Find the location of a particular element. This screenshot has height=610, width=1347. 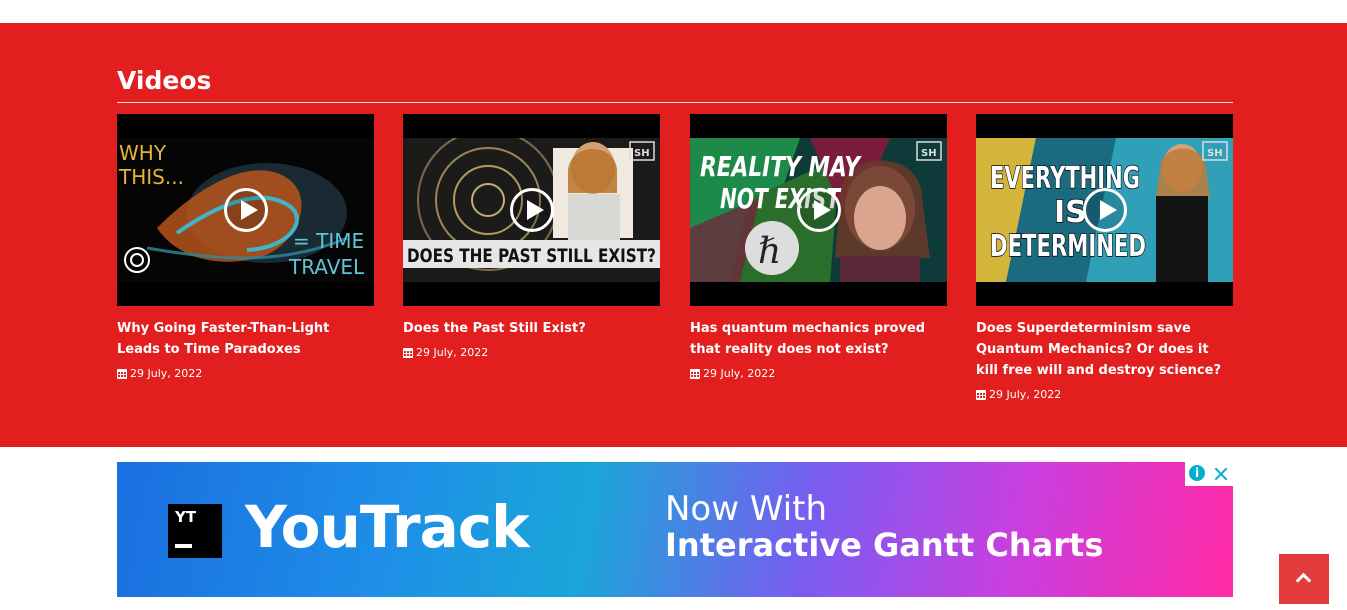

video-thumbnail: ℏ SH REALITY MAY NOT EXIST is located at coordinates (818, 210).